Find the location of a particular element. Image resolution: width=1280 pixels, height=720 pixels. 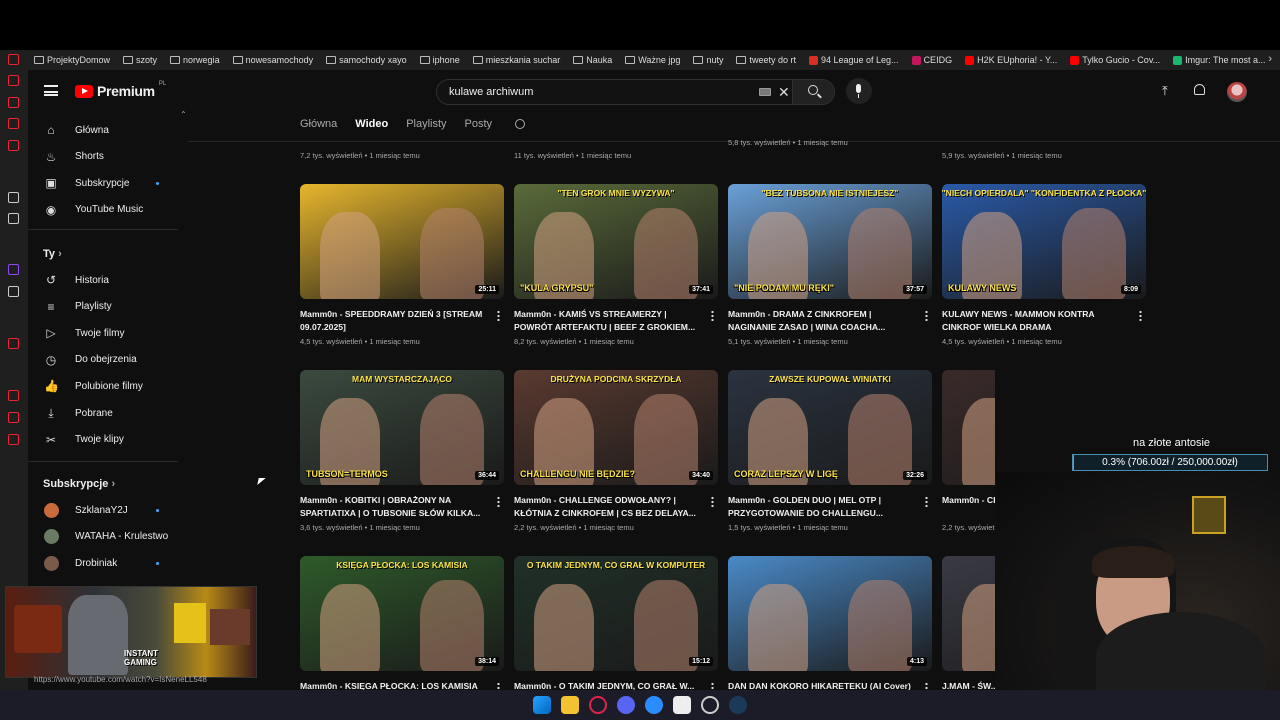

bookmark-item: CEIDG is located at coordinates (931, 60).